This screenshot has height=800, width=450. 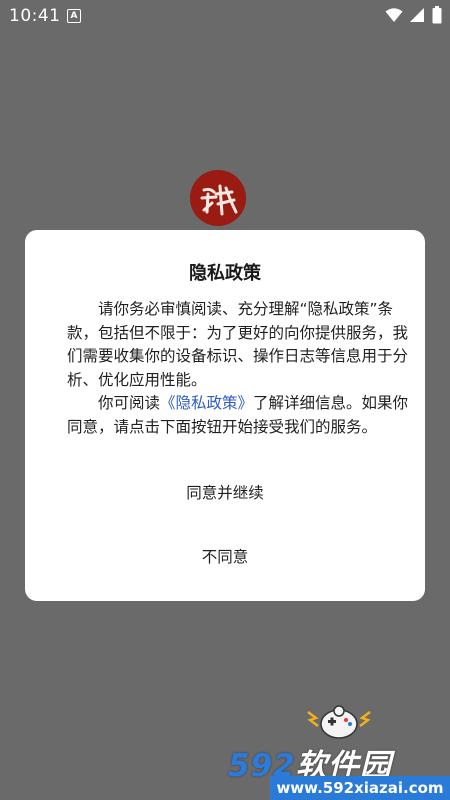 I want to click on wifi-icon, so click(x=394, y=15).